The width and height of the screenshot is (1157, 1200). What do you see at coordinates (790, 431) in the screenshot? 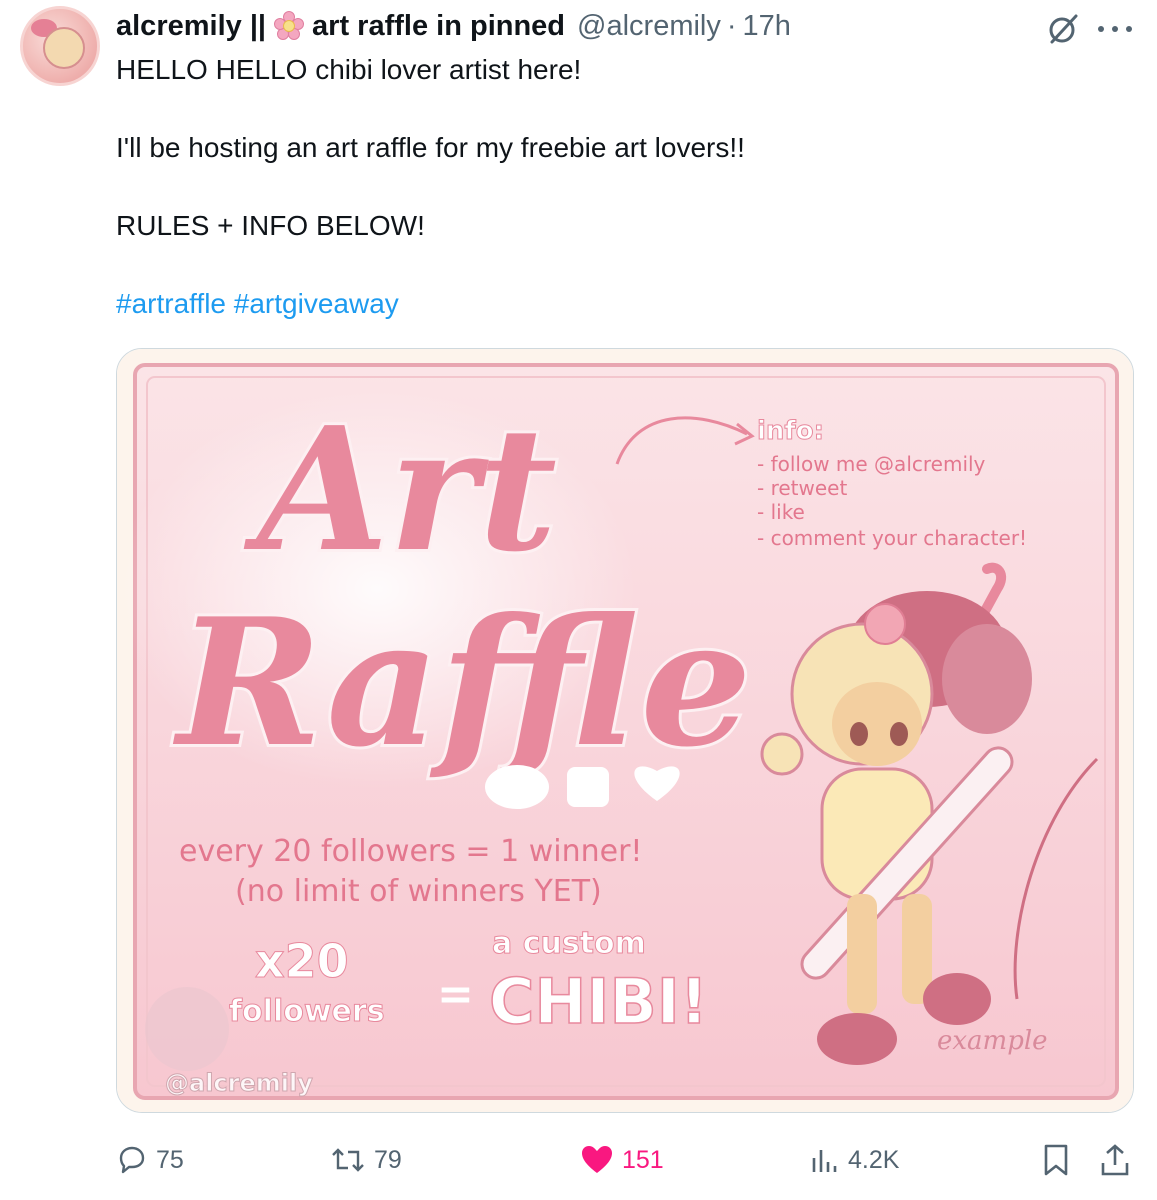
I see `info-heading: info:` at bounding box center [790, 431].